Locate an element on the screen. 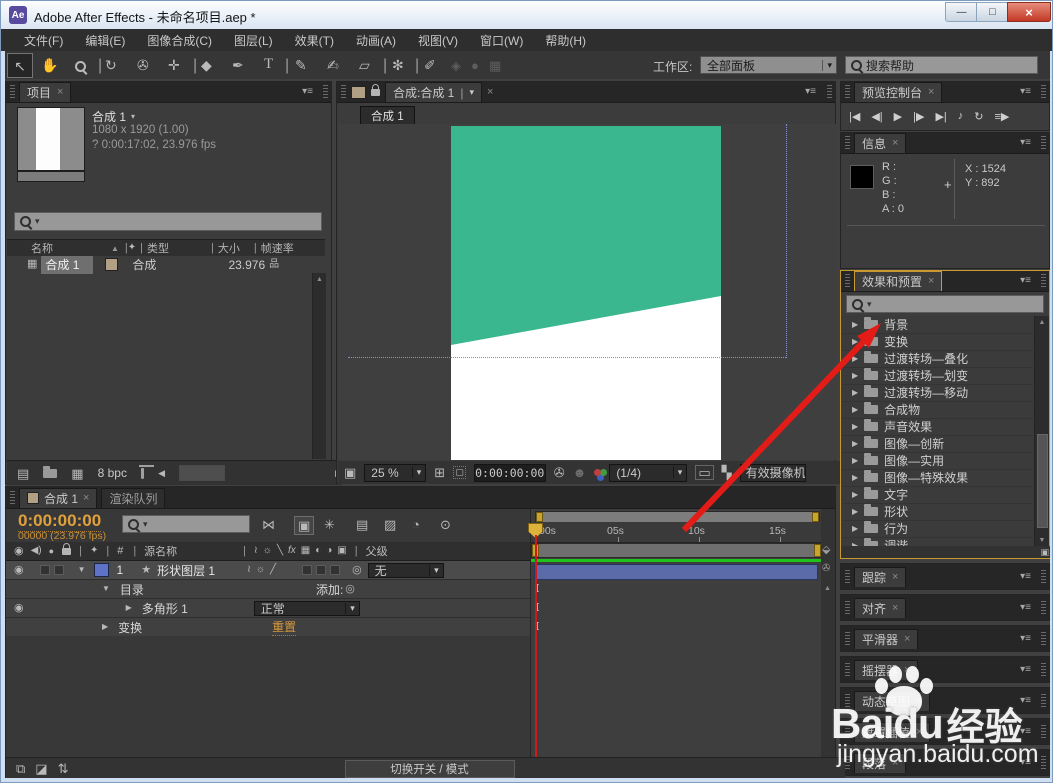  list-item-text: ▶ 文字 is located at coordinates (937, 495).